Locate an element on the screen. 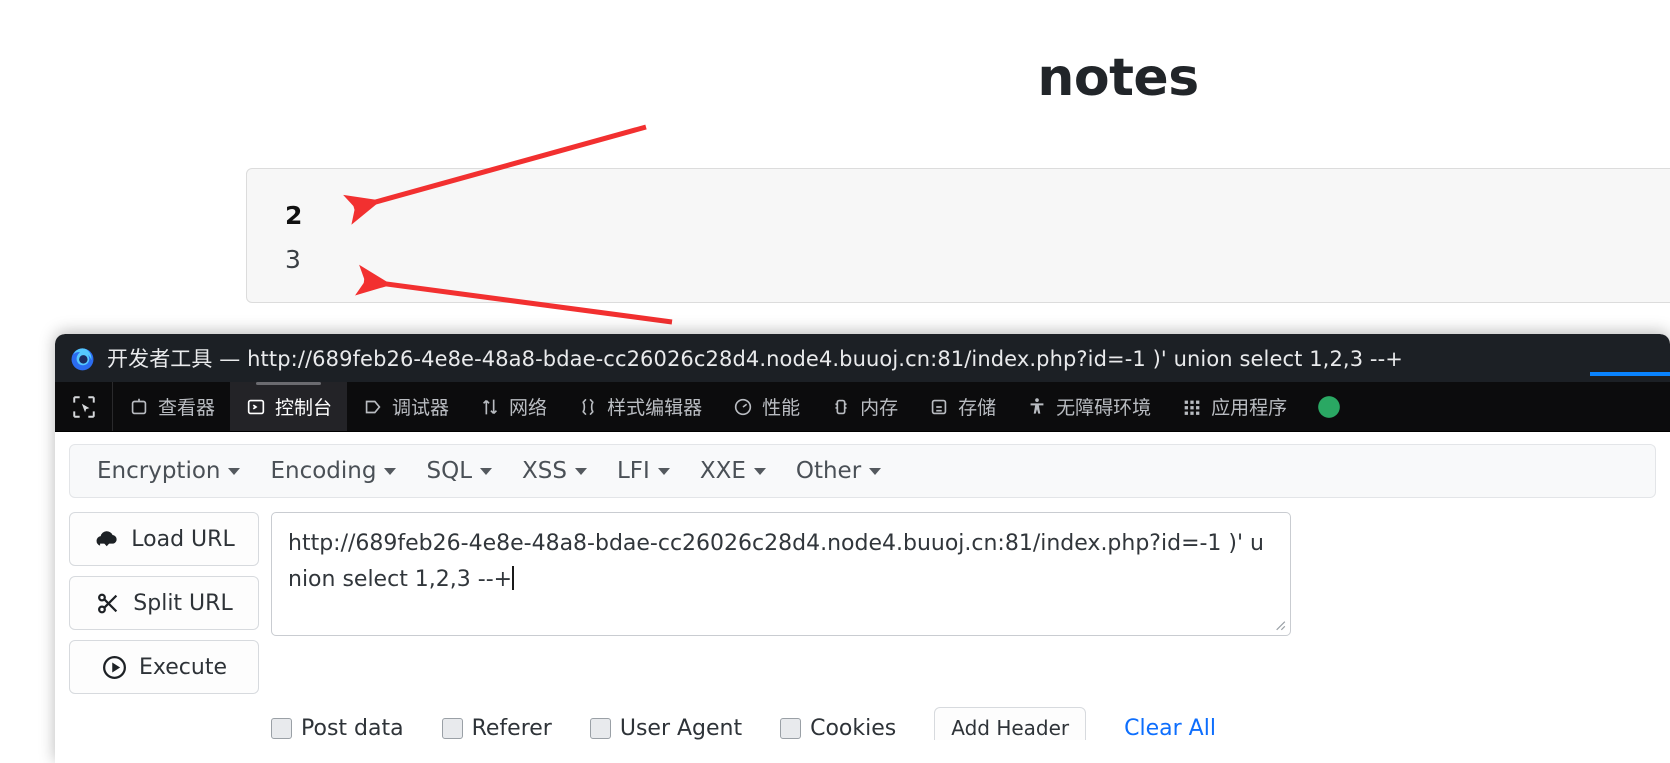  tab-console-label: 控制台 is located at coordinates (304, 408).